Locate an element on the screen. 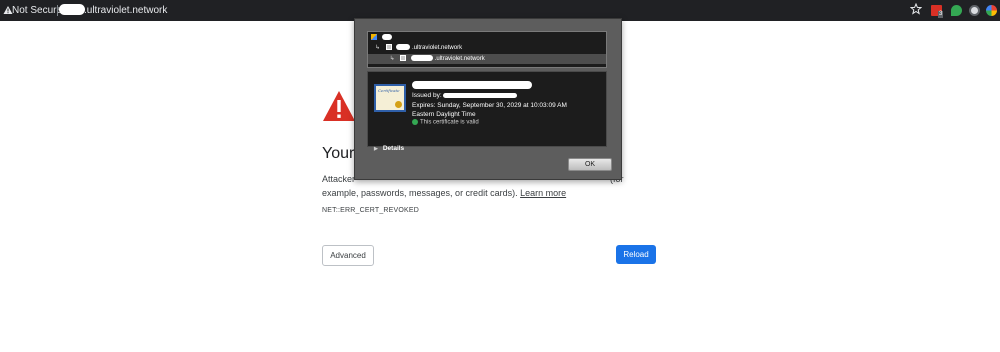 Image resolution: width=1000 pixels, height=352 pixels. reload-button: Reload is located at coordinates (636, 254).